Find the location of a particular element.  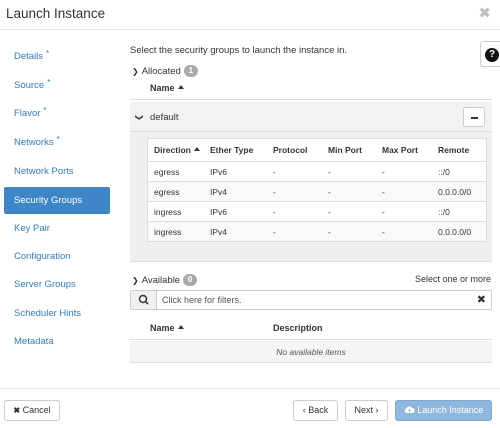

next-button: Next › is located at coordinates (366, 410).